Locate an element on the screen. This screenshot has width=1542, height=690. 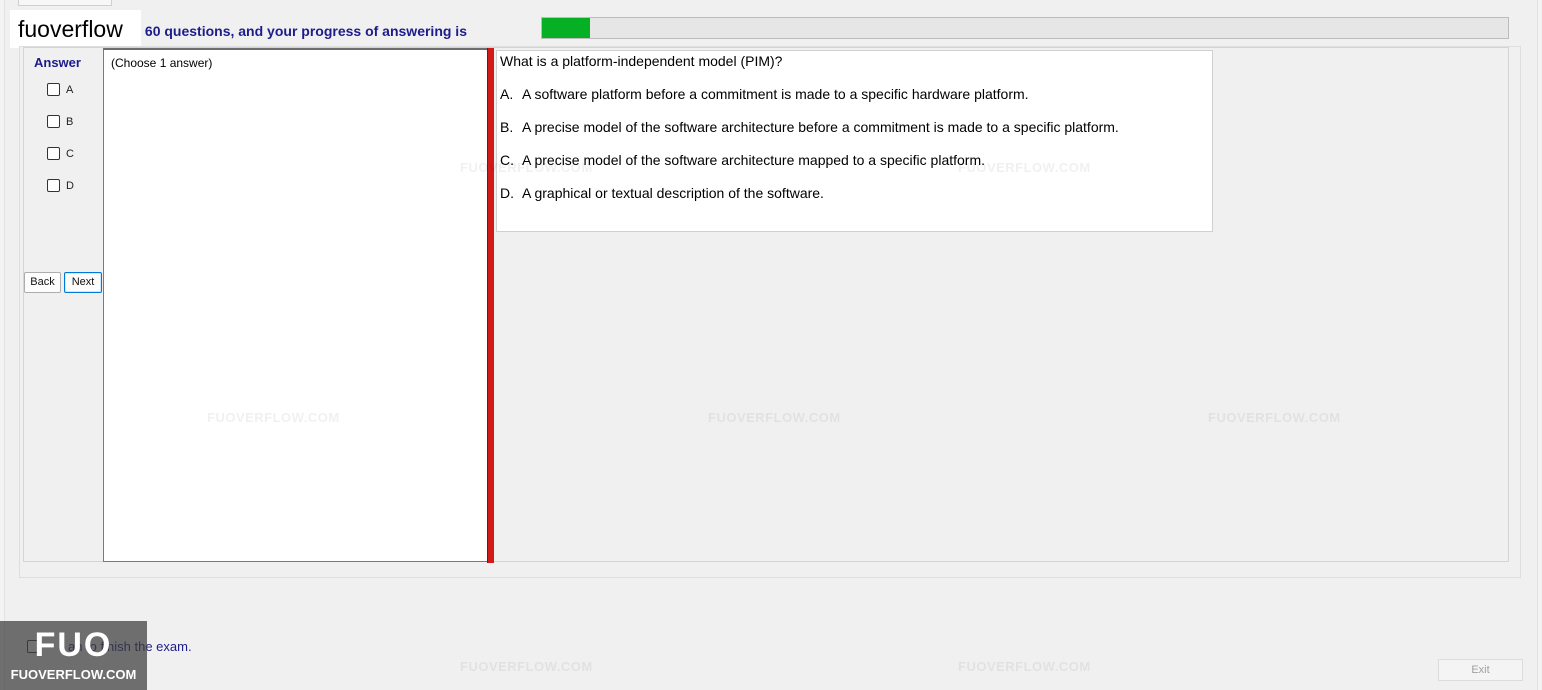
answer-option-a: A is located at coordinates (60, 89).